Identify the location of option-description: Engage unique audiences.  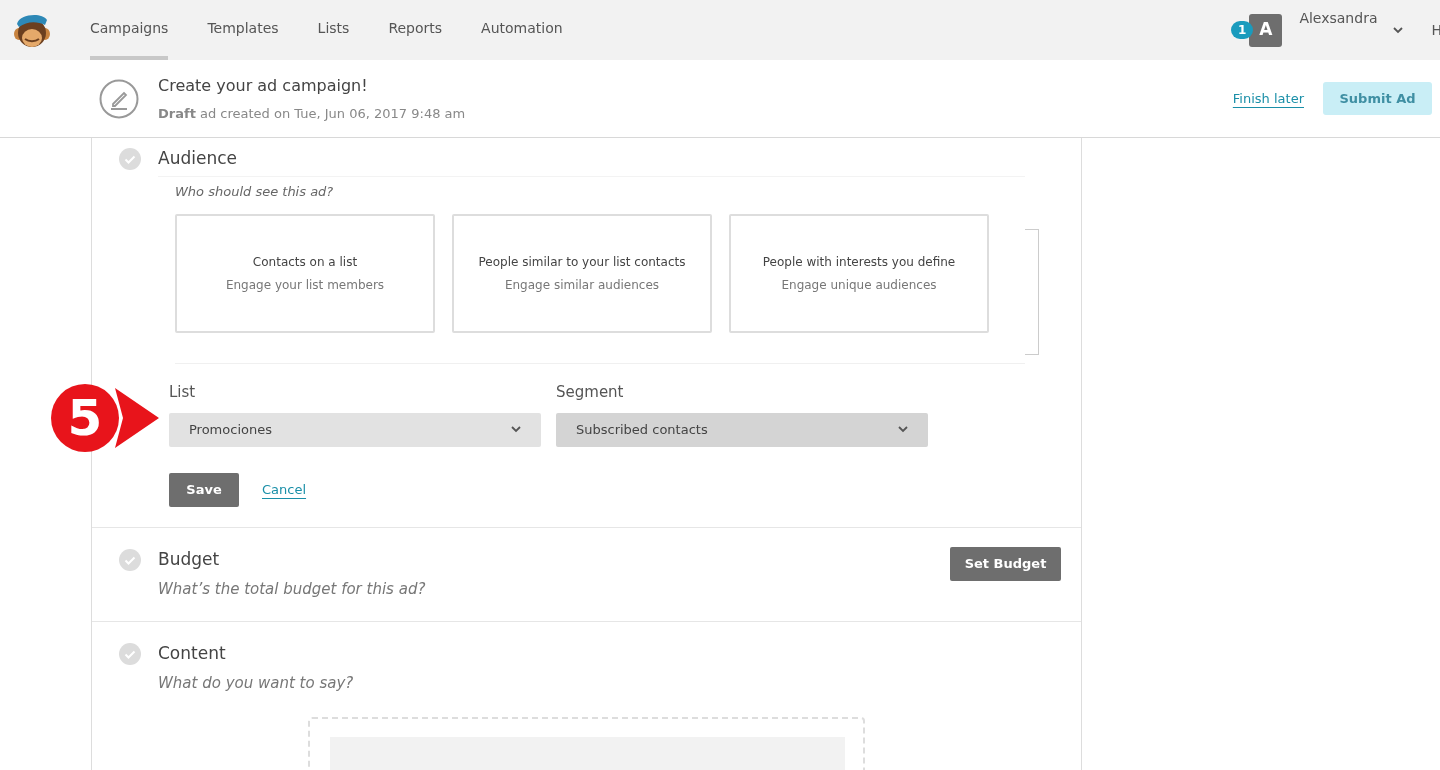
(859, 285).